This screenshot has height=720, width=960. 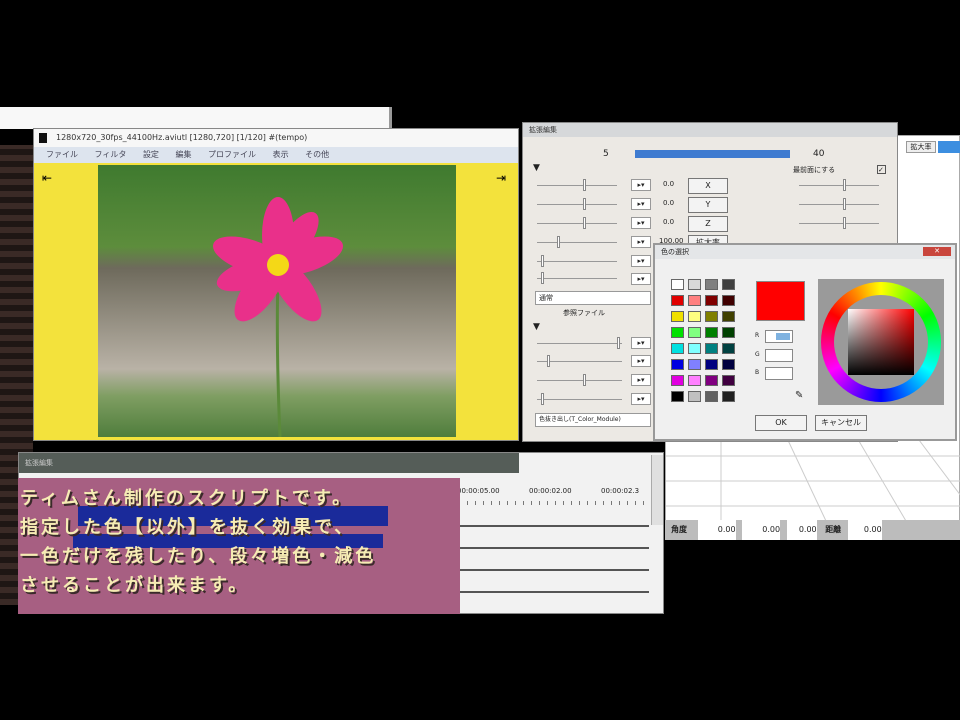 What do you see at coordinates (781, 423) in the screenshot?
I see `ok-button: OK` at bounding box center [781, 423].